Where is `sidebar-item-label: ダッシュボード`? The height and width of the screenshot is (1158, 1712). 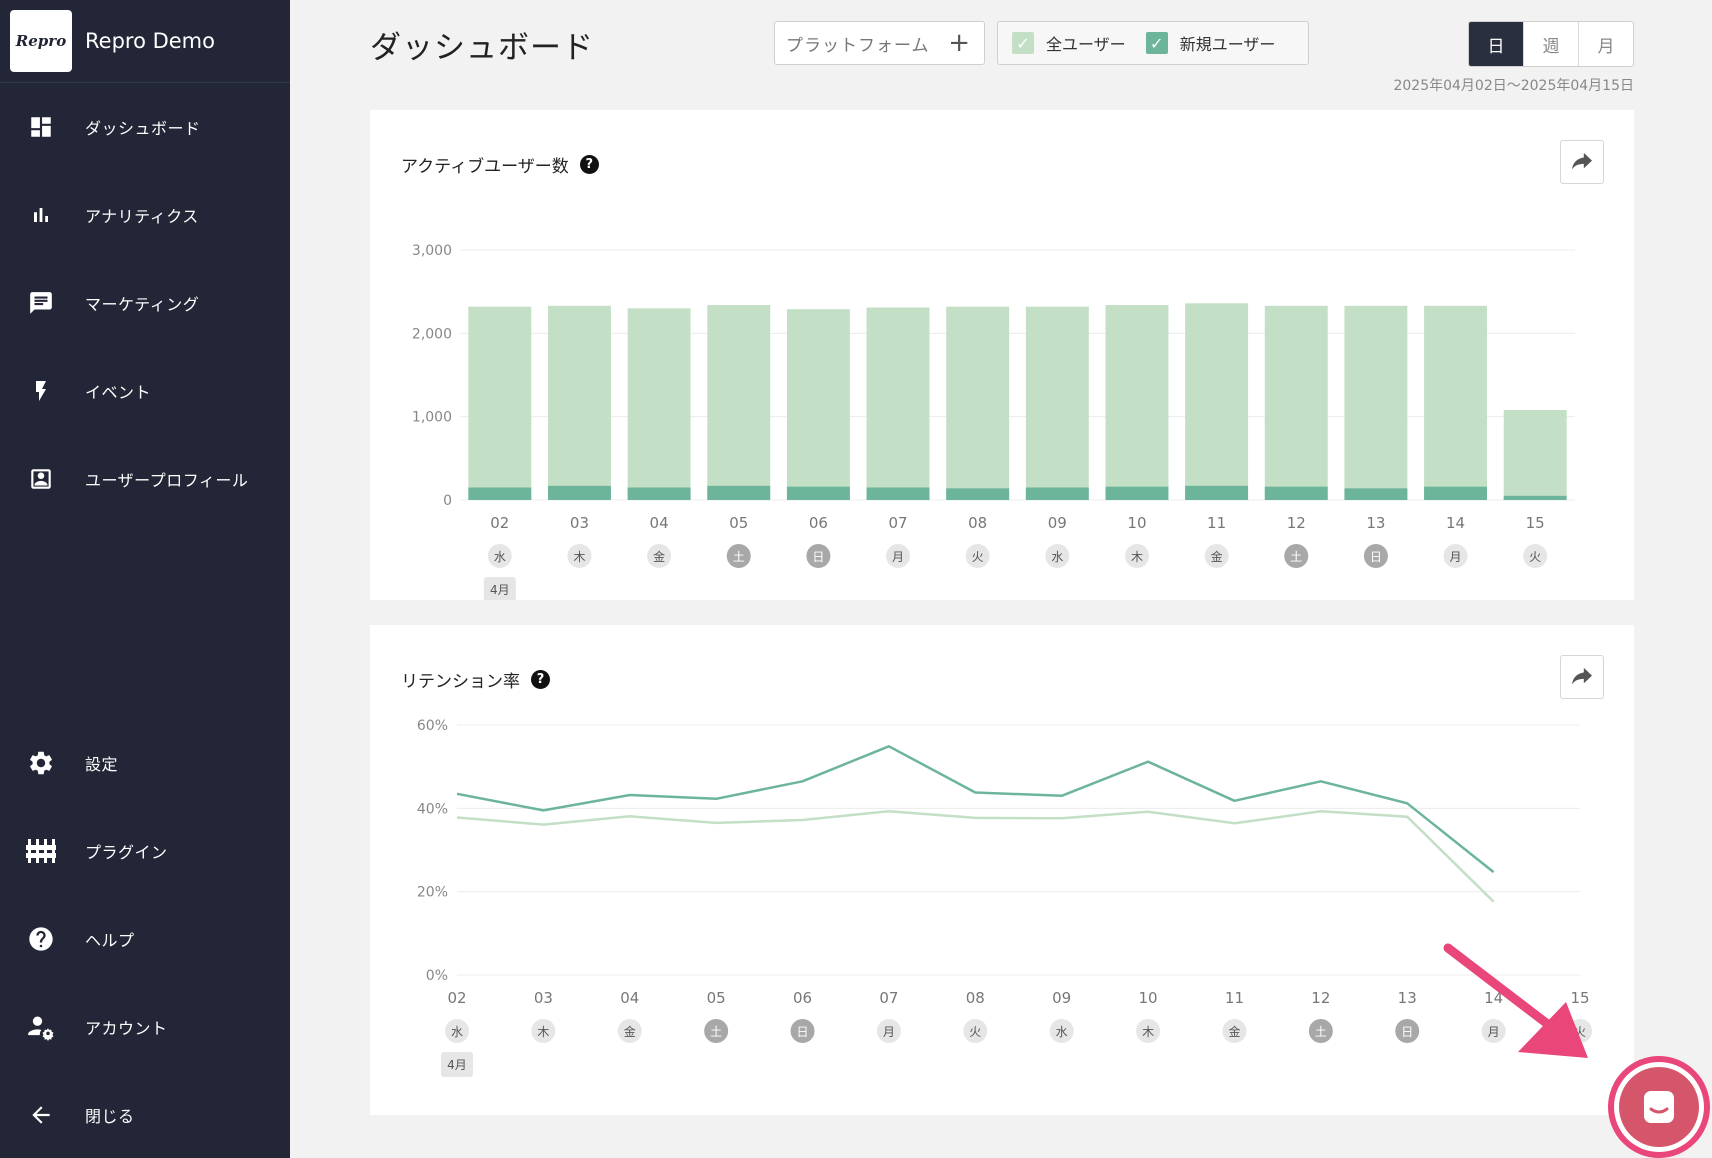
sidebar-item-label: ダッシュボード is located at coordinates (143, 128).